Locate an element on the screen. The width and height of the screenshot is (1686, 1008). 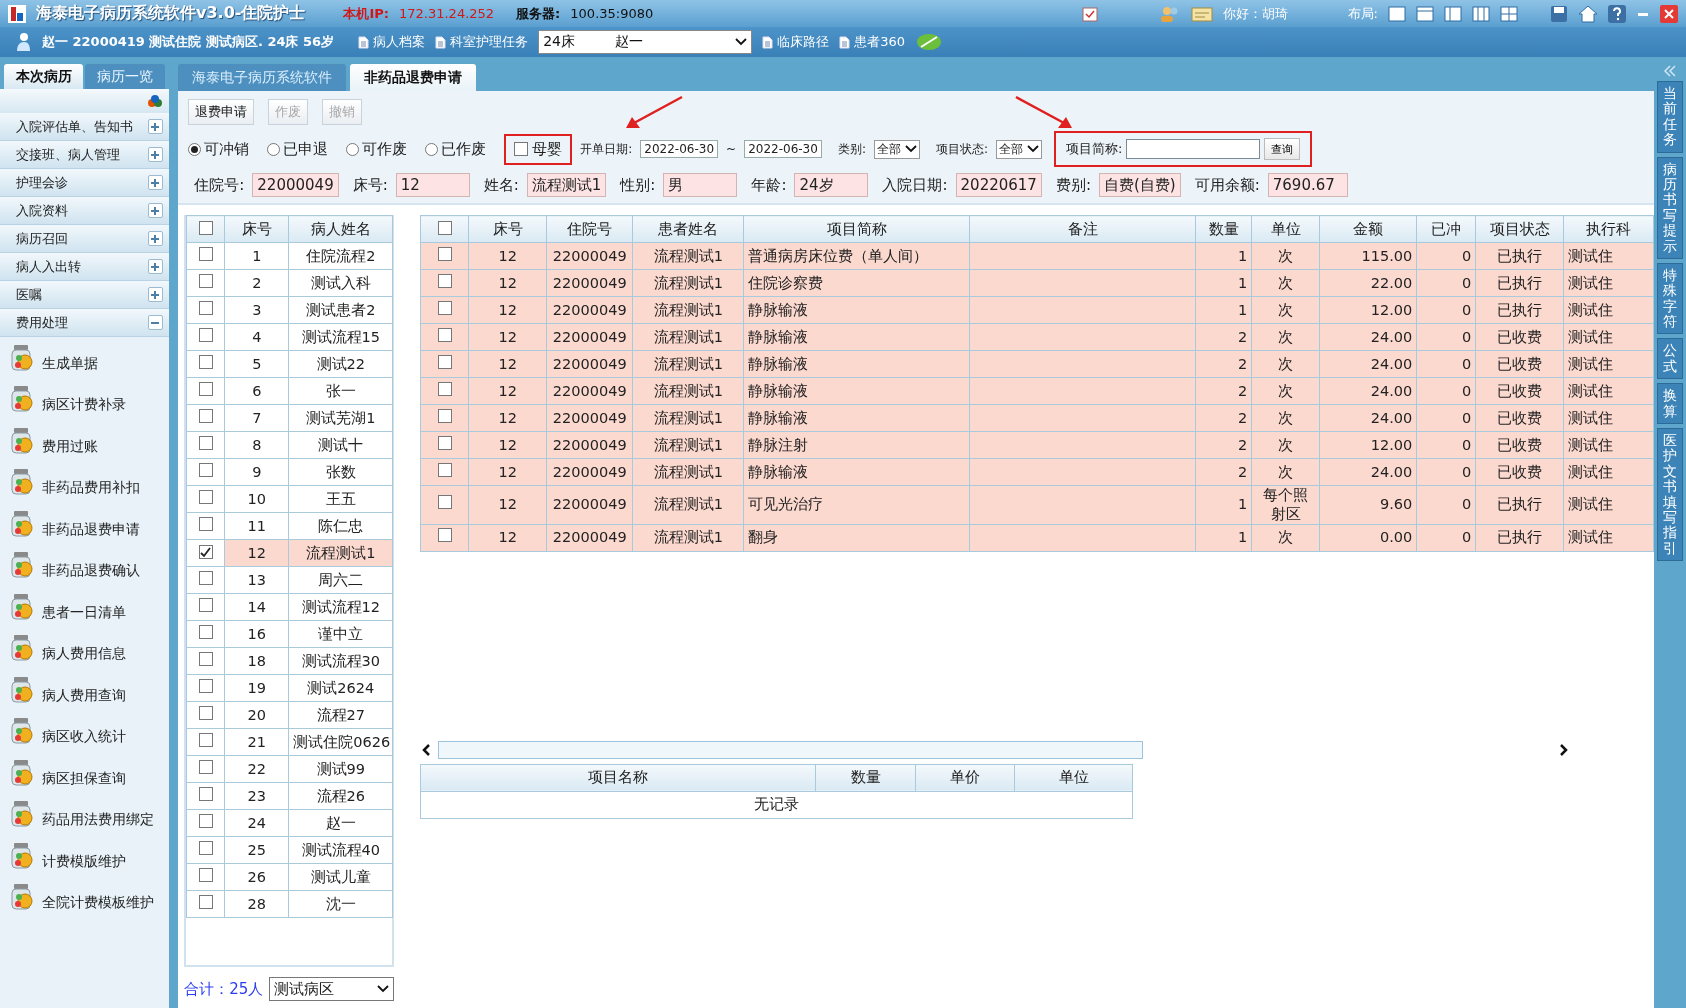
menu-item: 费用过账 is located at coordinates (70, 446).